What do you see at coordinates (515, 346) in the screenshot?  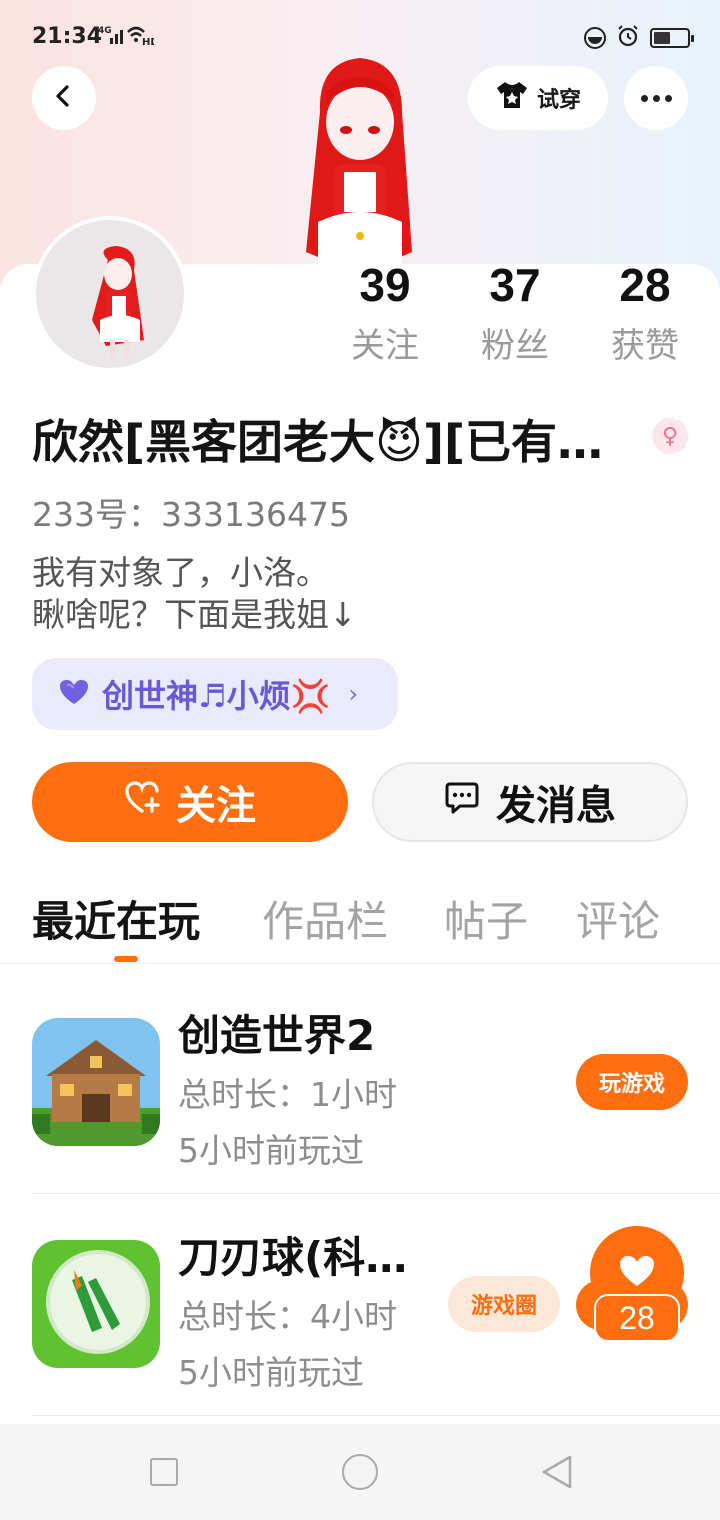 I see `stat-label: 粉丝` at bounding box center [515, 346].